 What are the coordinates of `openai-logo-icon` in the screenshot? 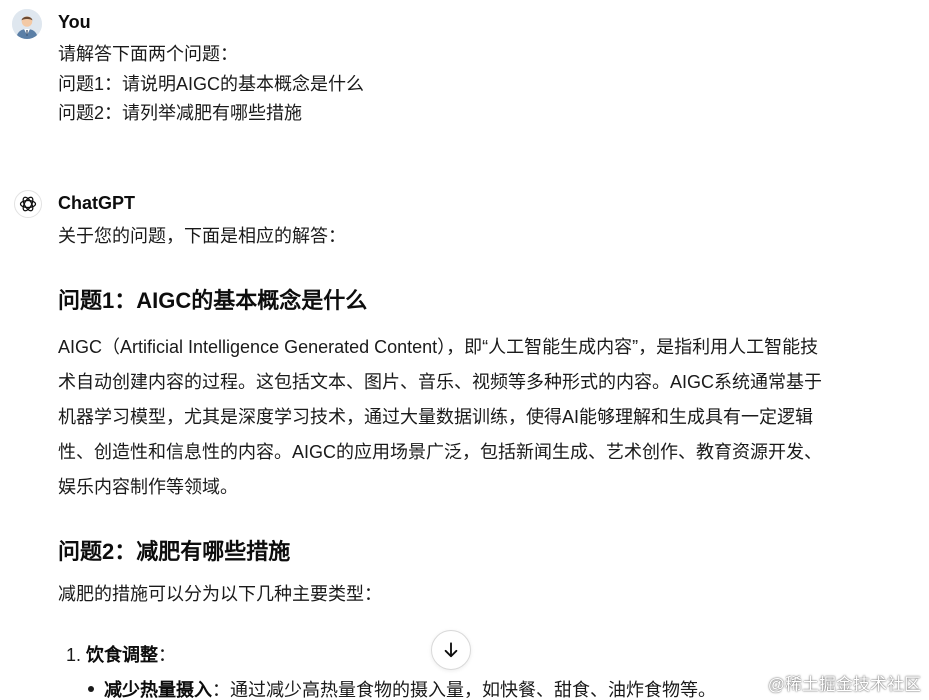 It's located at (28, 204).